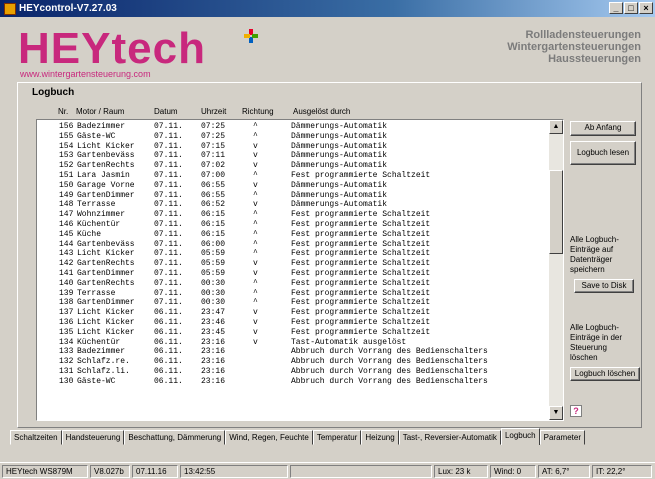  What do you see at coordinates (520, 436) in the screenshot?
I see `tab-logbuch: Logbuch` at bounding box center [520, 436].